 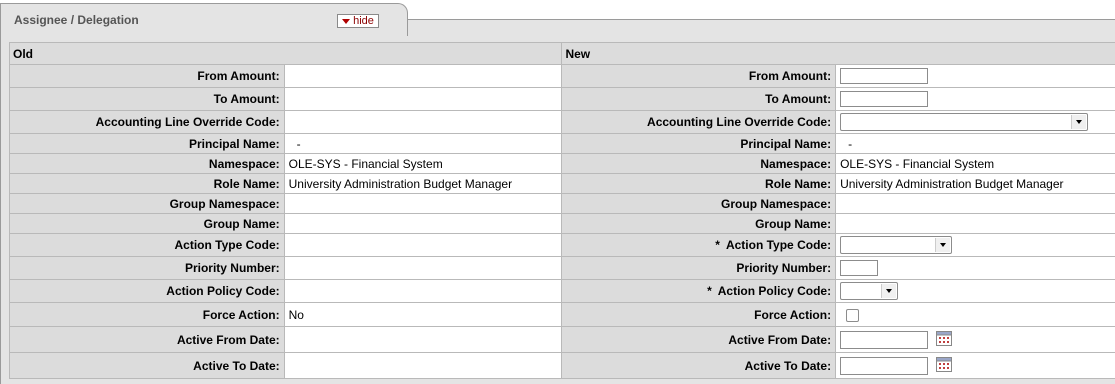 I want to click on panel-tab-bar: Assignee / Delegation hide, so click(x=557, y=18).